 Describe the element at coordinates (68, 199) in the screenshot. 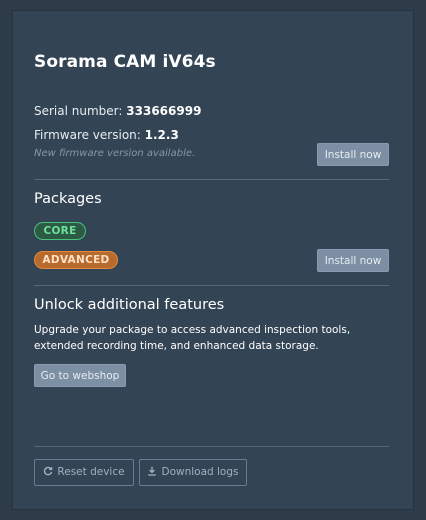

I see `packages-heading: Packages` at that location.